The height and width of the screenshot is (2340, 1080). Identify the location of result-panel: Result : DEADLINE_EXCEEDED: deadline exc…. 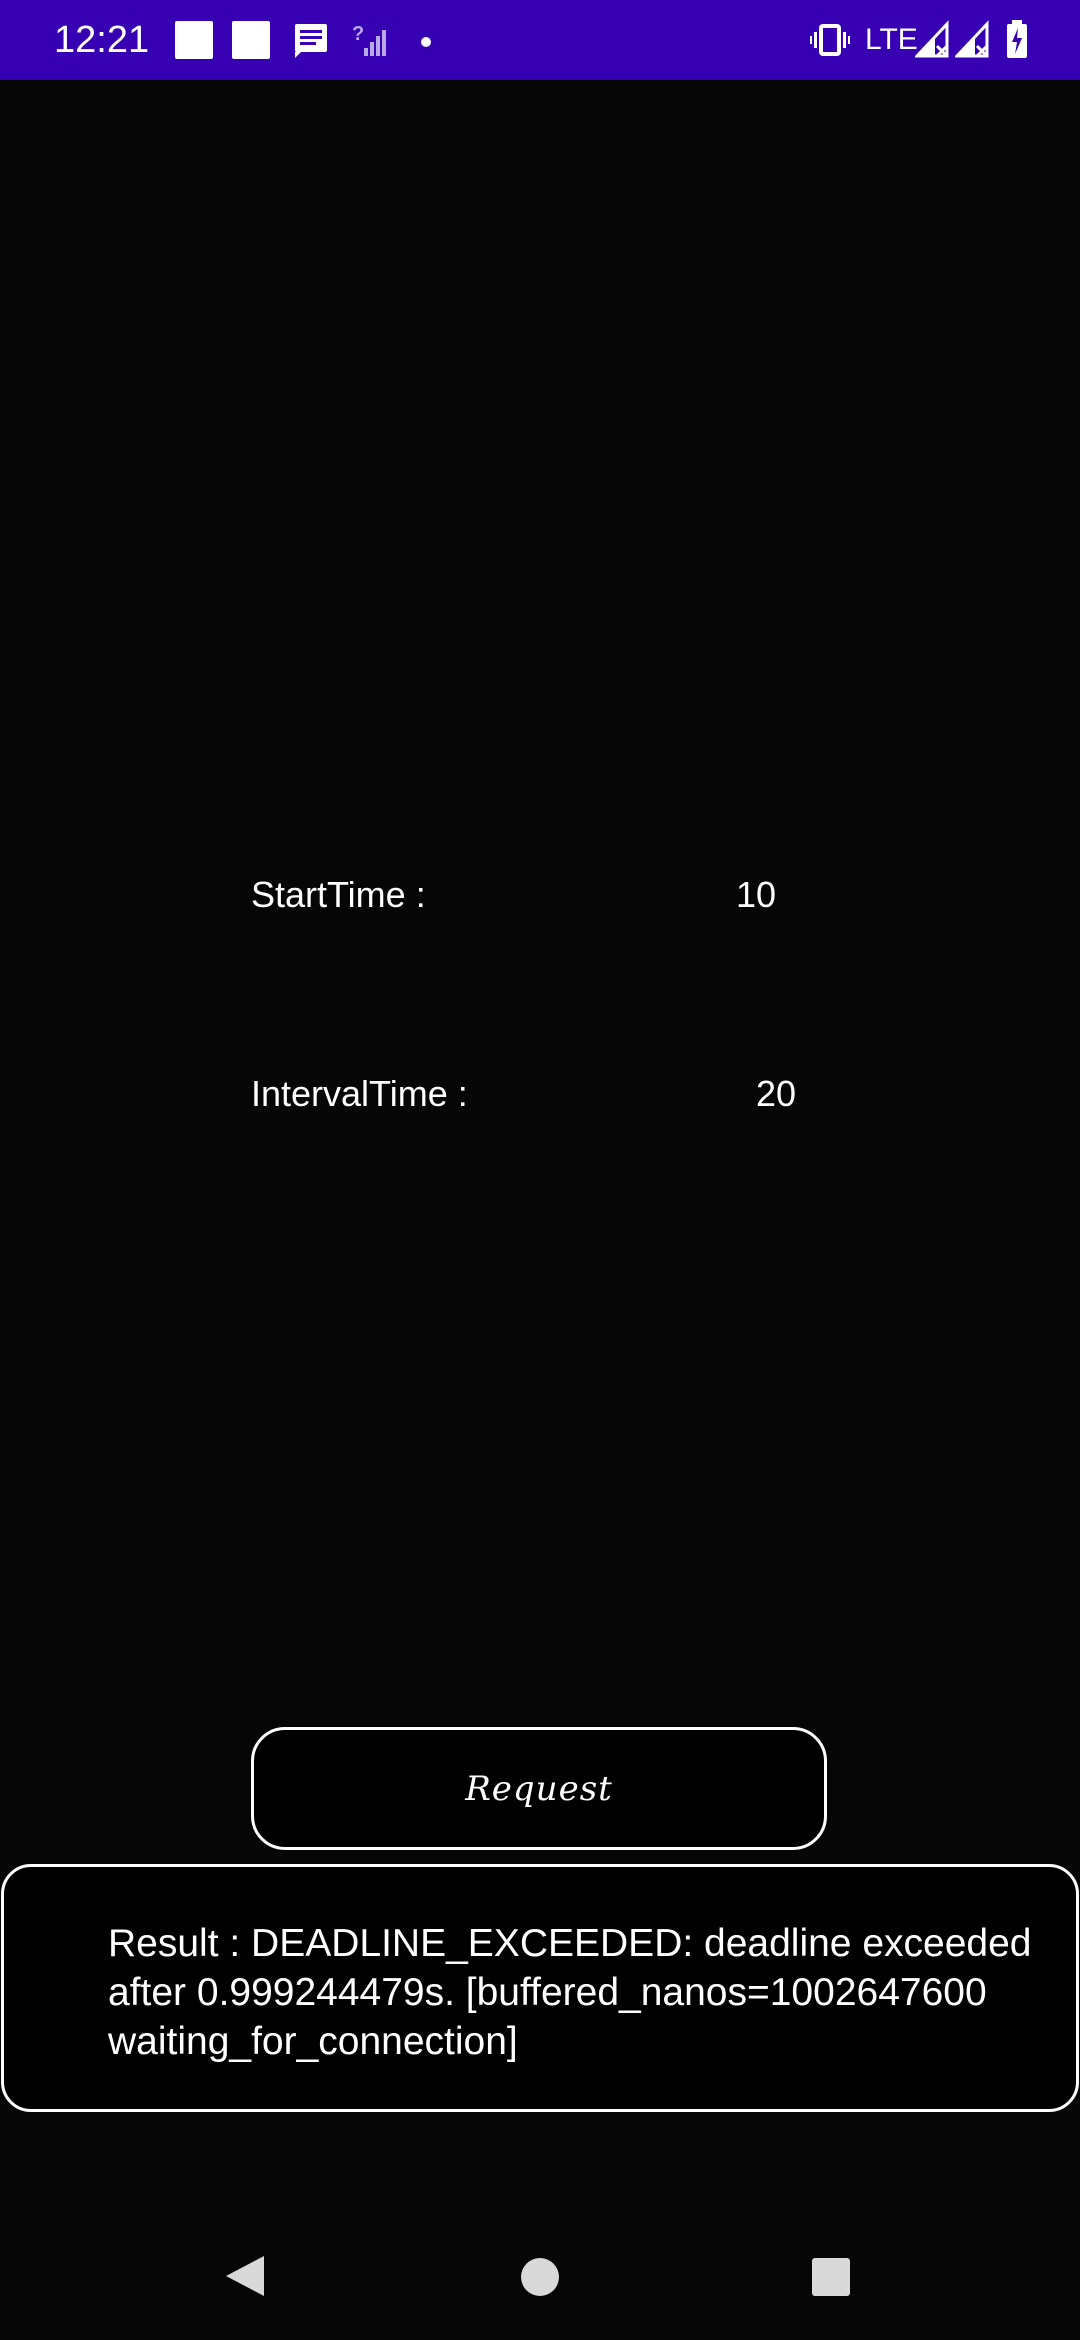
(540, 1988).